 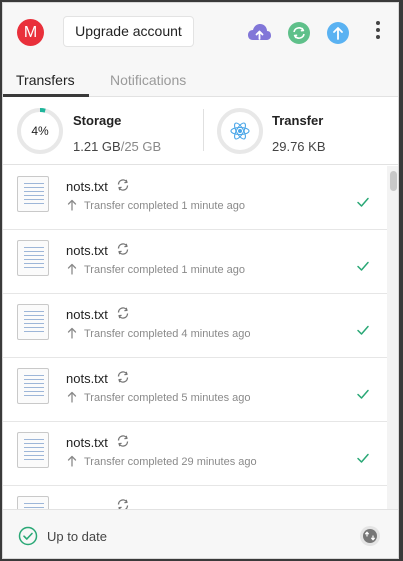 What do you see at coordinates (393, 181) in the screenshot?
I see `scrollbar-thumb` at bounding box center [393, 181].